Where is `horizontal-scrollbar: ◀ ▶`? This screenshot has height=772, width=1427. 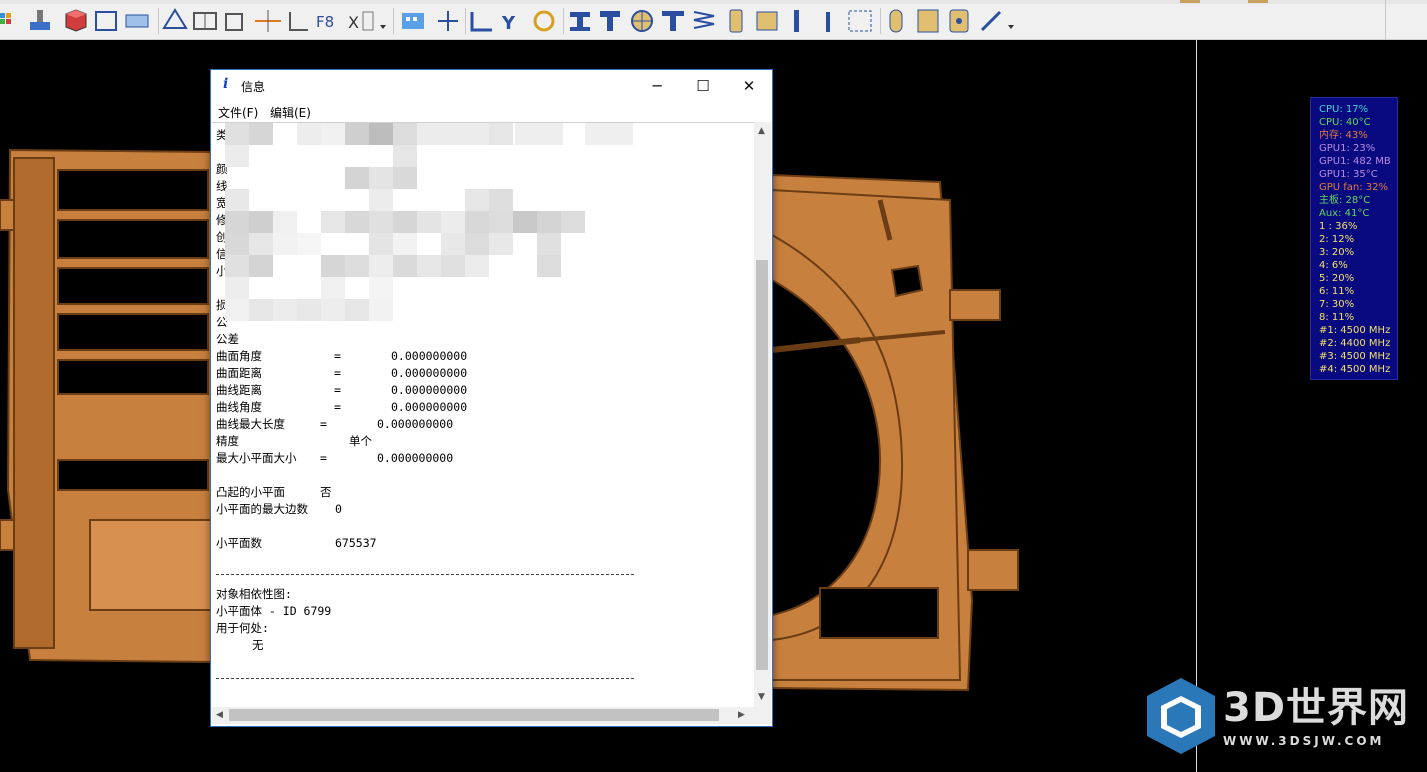 horizontal-scrollbar: ◀ ▶ is located at coordinates (483, 715).